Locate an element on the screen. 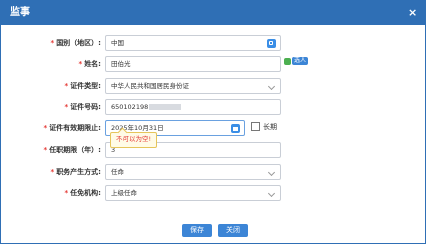  validation-tooltip: 不可以为空! is located at coordinates (134, 140).